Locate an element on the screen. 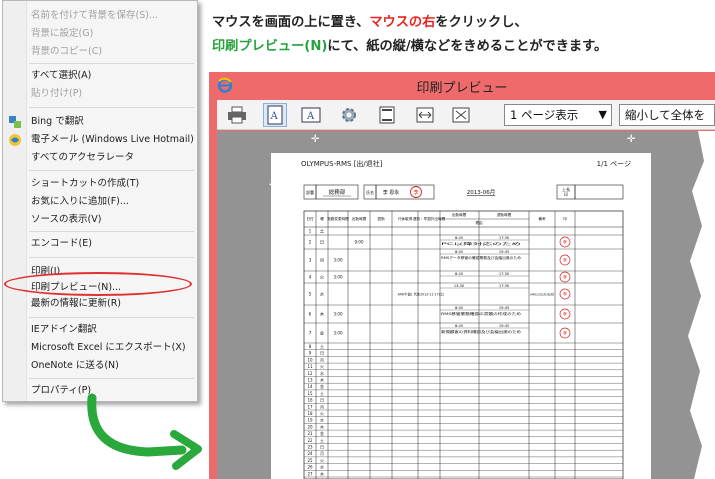 This screenshot has width=715, height=479. row-reason: RMS移管業務確認の書類の作成のため is located at coordinates (481, 313).